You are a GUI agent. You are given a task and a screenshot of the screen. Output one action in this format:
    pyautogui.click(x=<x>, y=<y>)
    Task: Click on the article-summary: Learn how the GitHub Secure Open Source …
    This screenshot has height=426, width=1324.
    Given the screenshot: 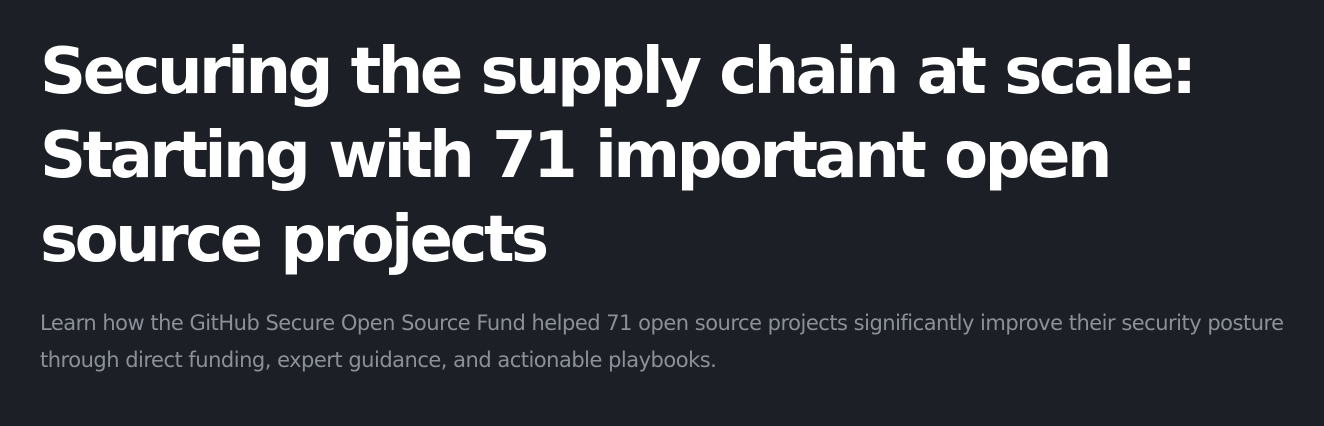 What is the action you would take?
    pyautogui.click(x=662, y=341)
    